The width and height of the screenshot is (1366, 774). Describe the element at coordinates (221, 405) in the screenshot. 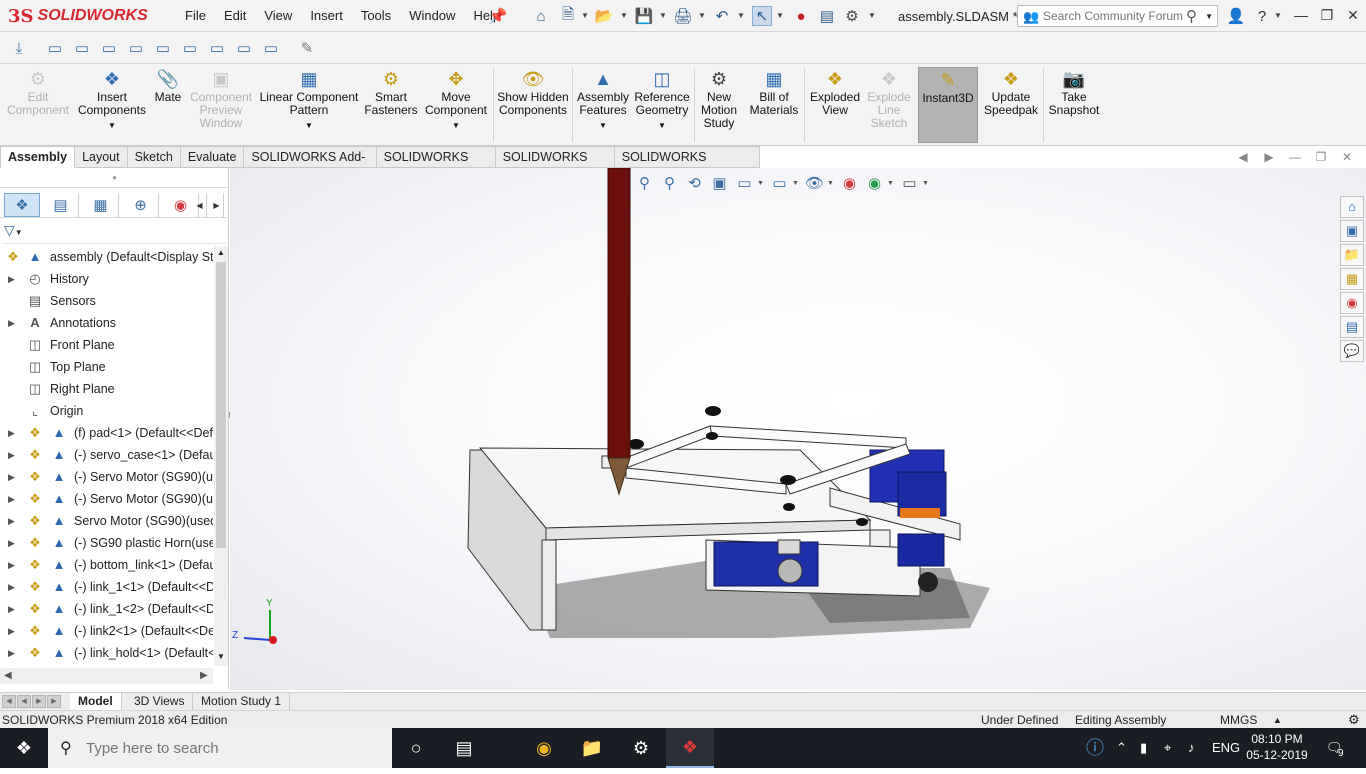

I see `scroll-thumb` at that location.